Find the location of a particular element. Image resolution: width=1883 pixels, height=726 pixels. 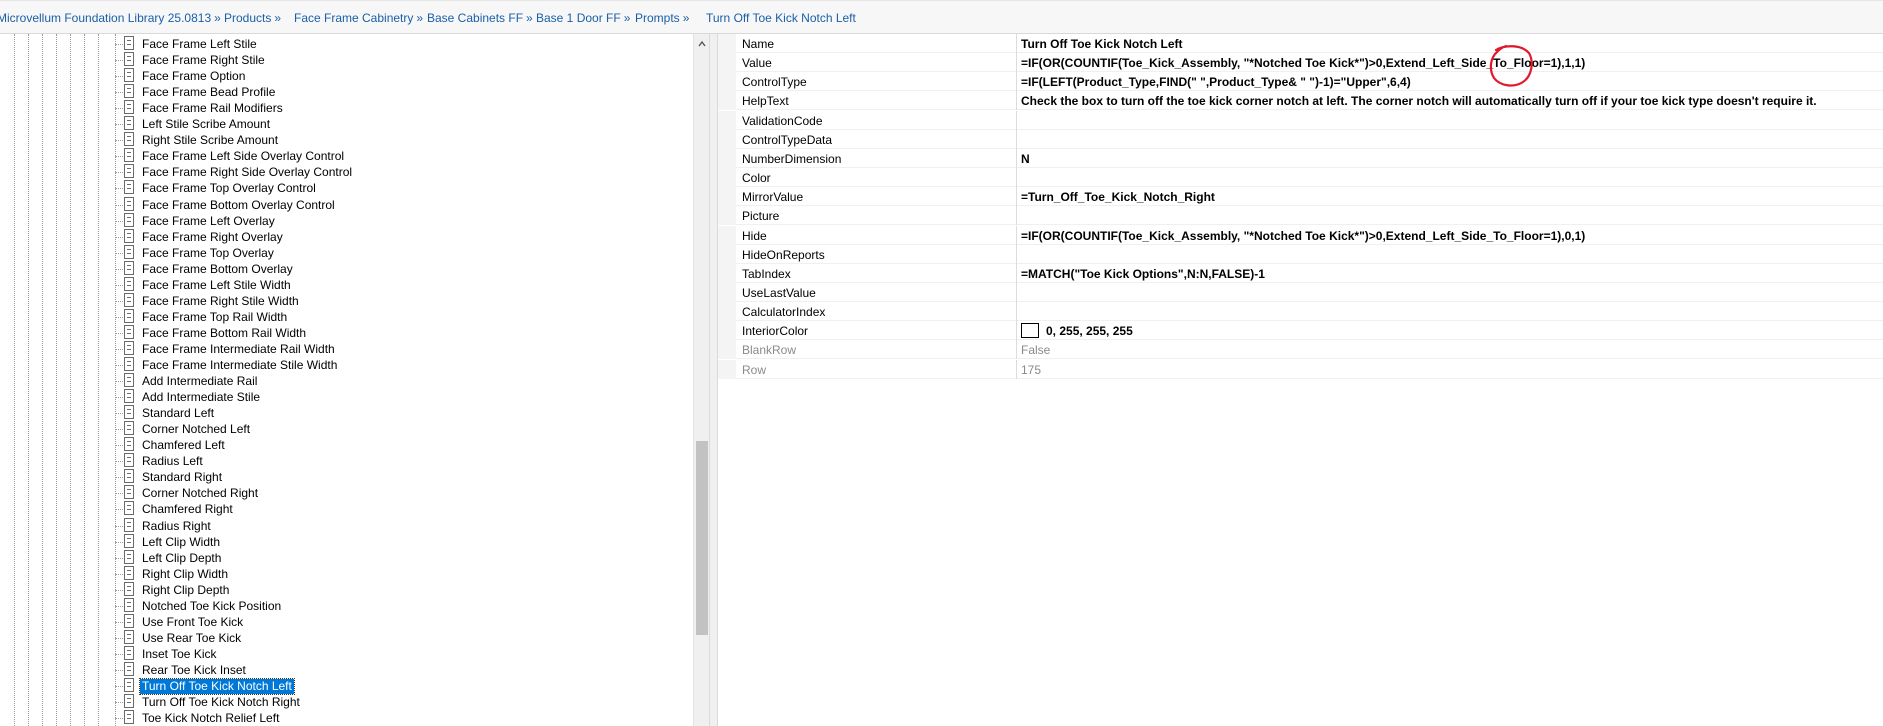

tree-item: Radius Left is located at coordinates (346, 461).